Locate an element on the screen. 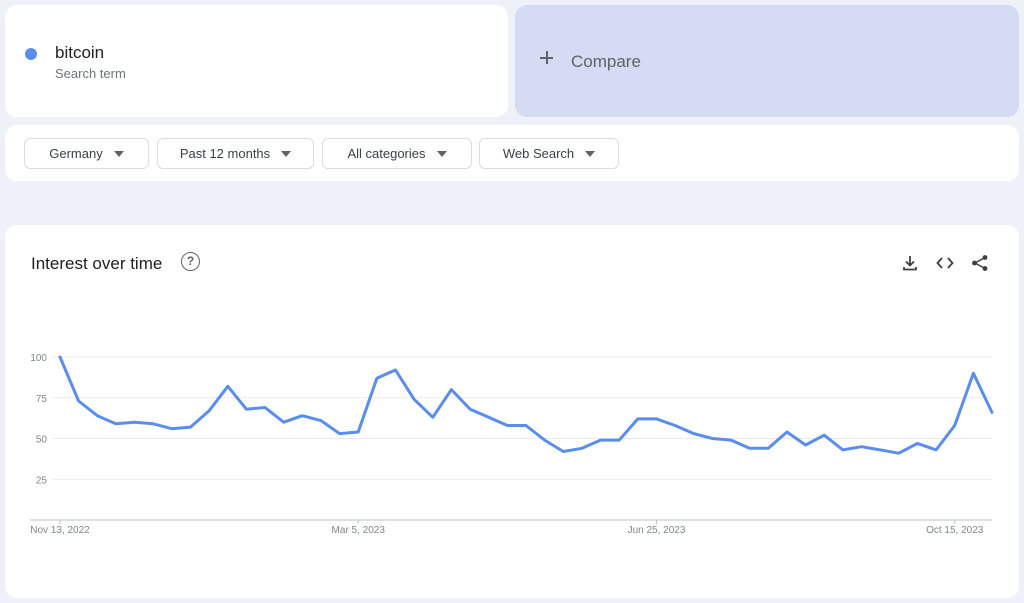 The image size is (1024, 603). filter-time-dropdown: Past 12 months is located at coordinates (235, 153).